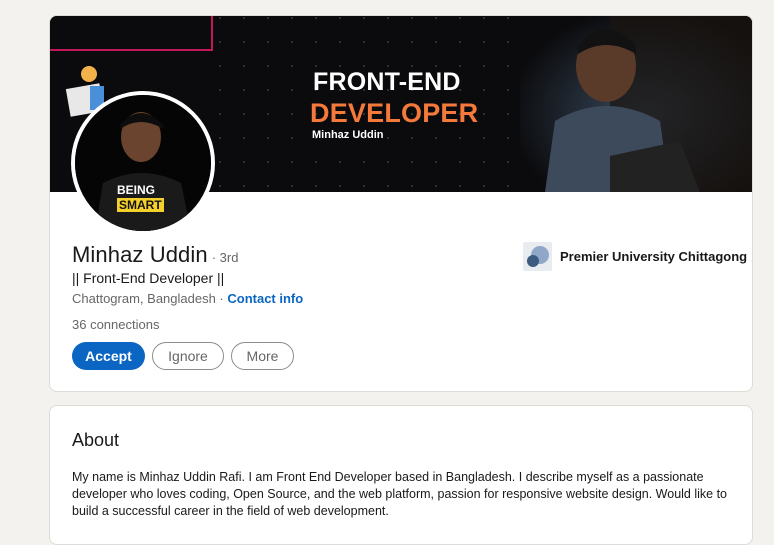  I want to click on banner-headline-2: DEVELOPER, so click(394, 113).